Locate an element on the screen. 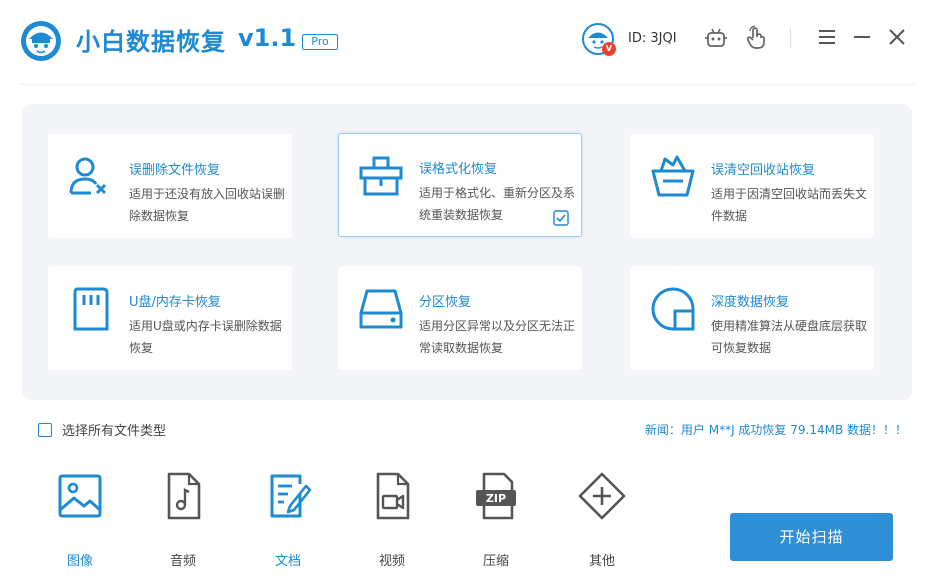  file-type-document: 文档 is located at coordinates (288, 520).